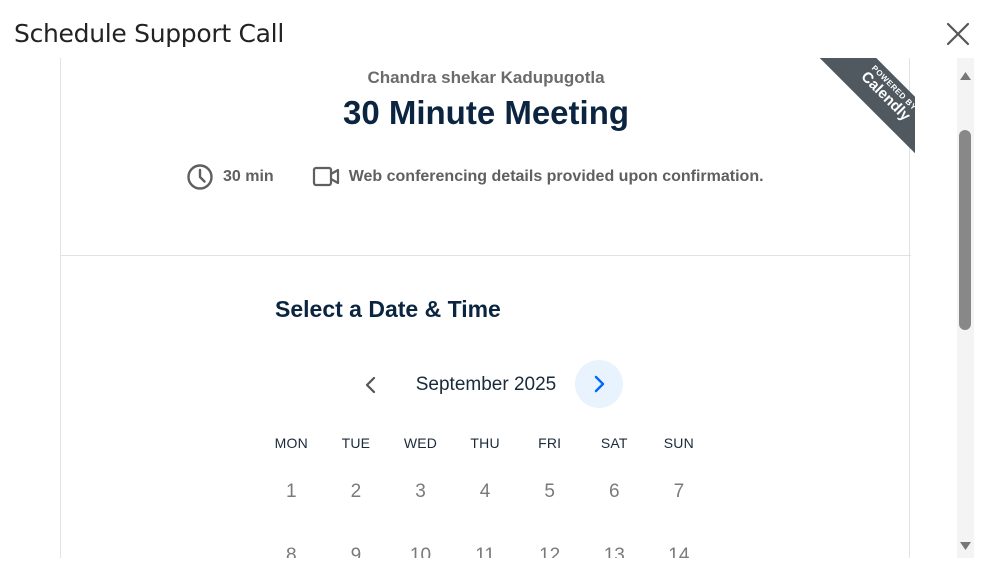  Describe the element at coordinates (679, 491) in the screenshot. I see `calendar-day: 7` at that location.